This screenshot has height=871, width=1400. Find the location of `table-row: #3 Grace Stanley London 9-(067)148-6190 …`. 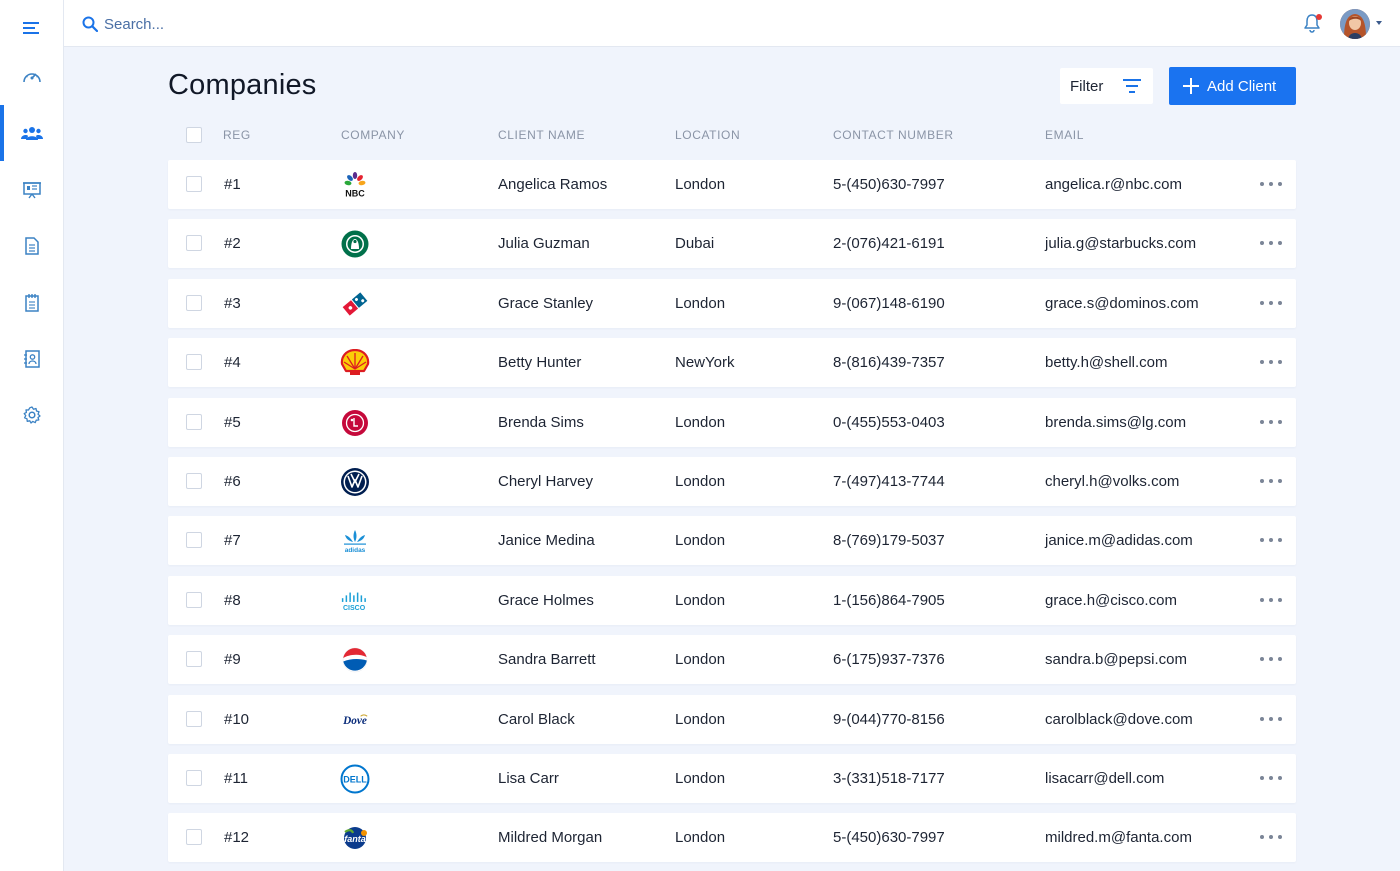

table-row: #3 Grace Stanley London 9-(067)148-6190 … is located at coordinates (732, 303).